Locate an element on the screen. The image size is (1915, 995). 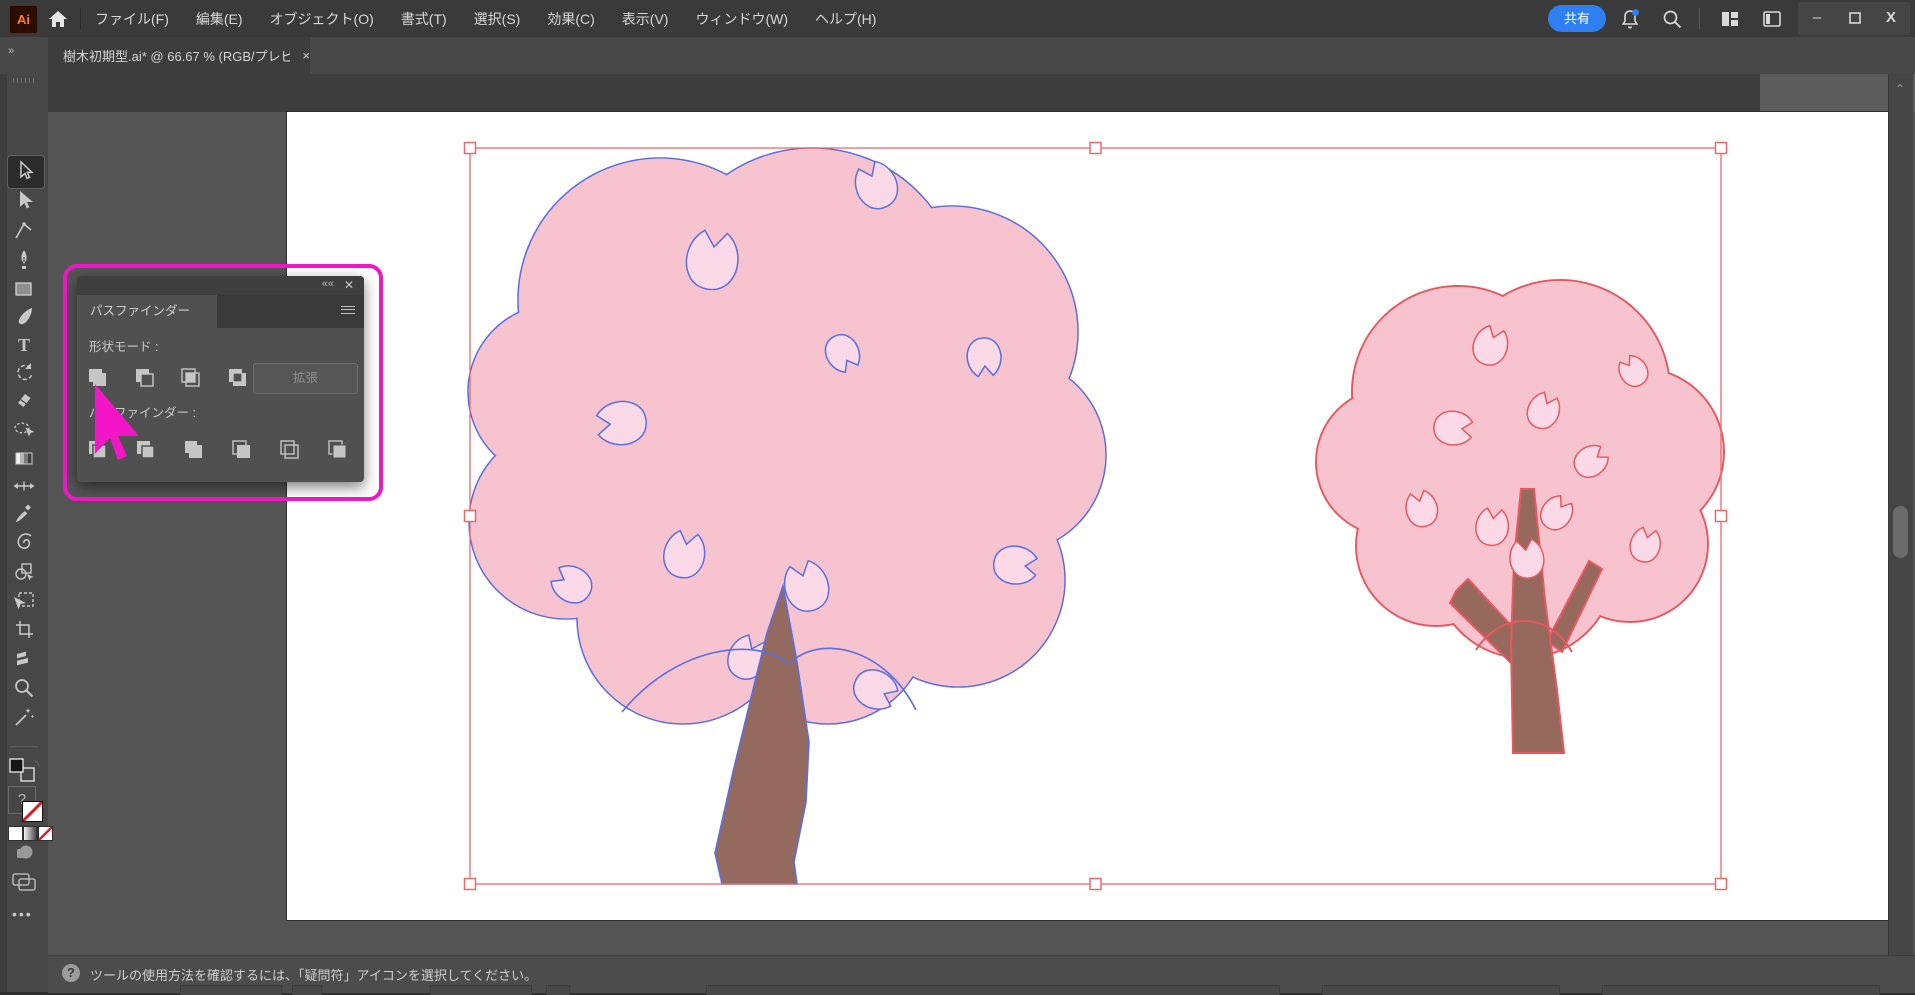
scrollbar-thumb is located at coordinates (1900, 532).